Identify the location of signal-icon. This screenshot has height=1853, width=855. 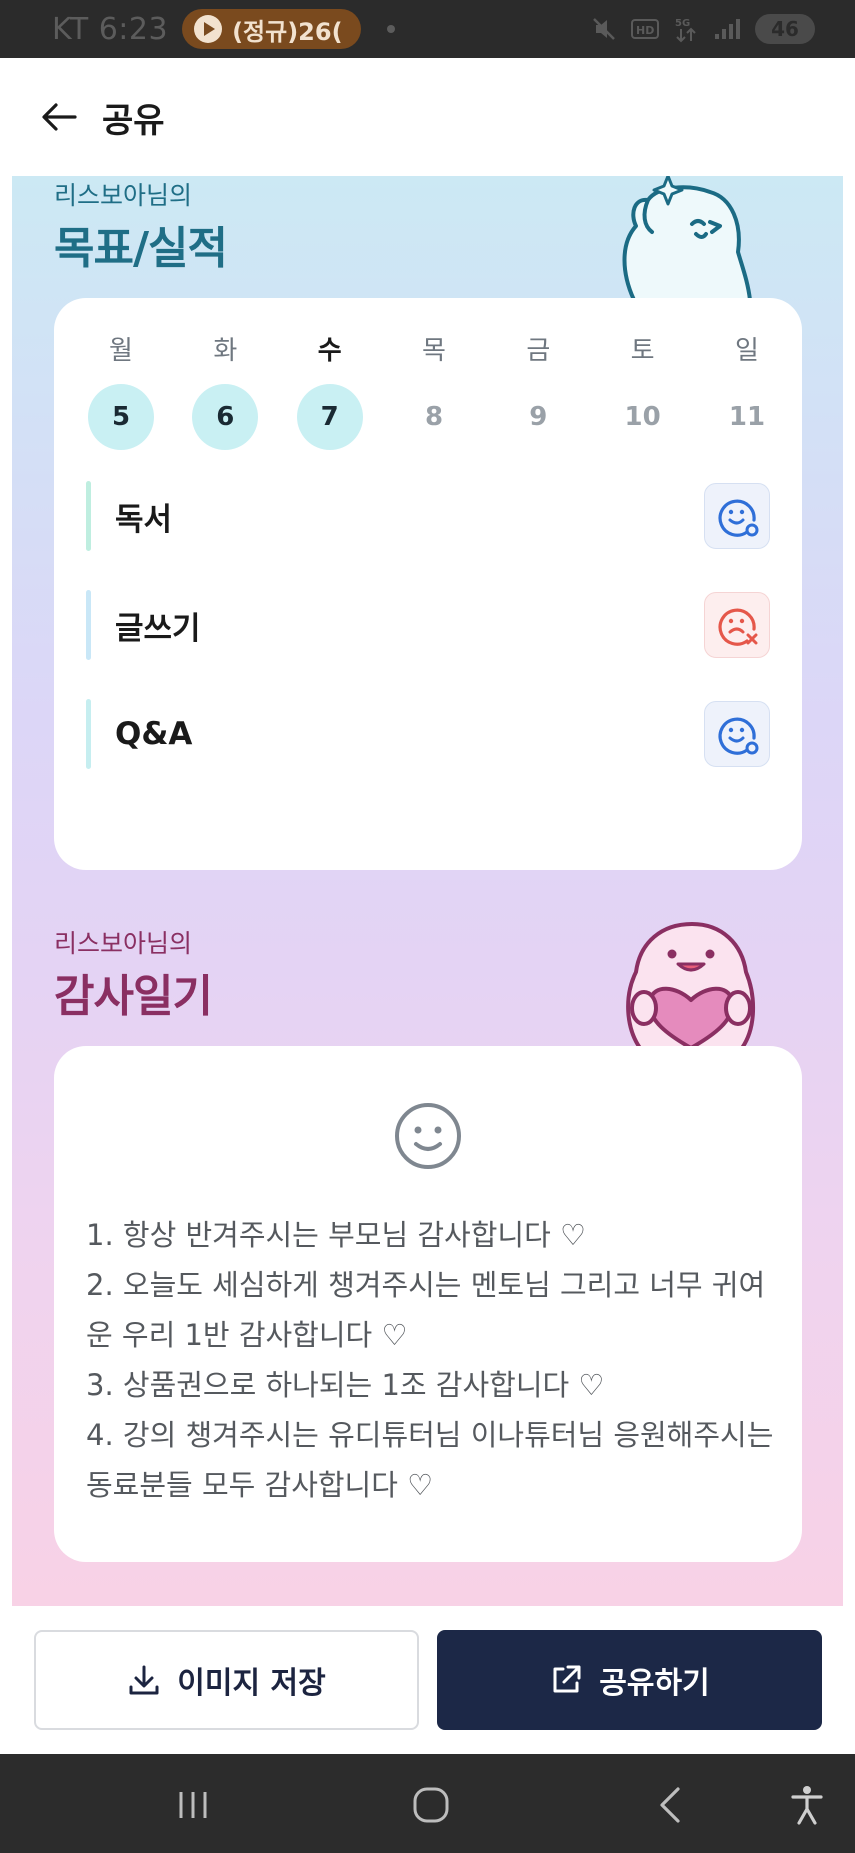
(727, 29).